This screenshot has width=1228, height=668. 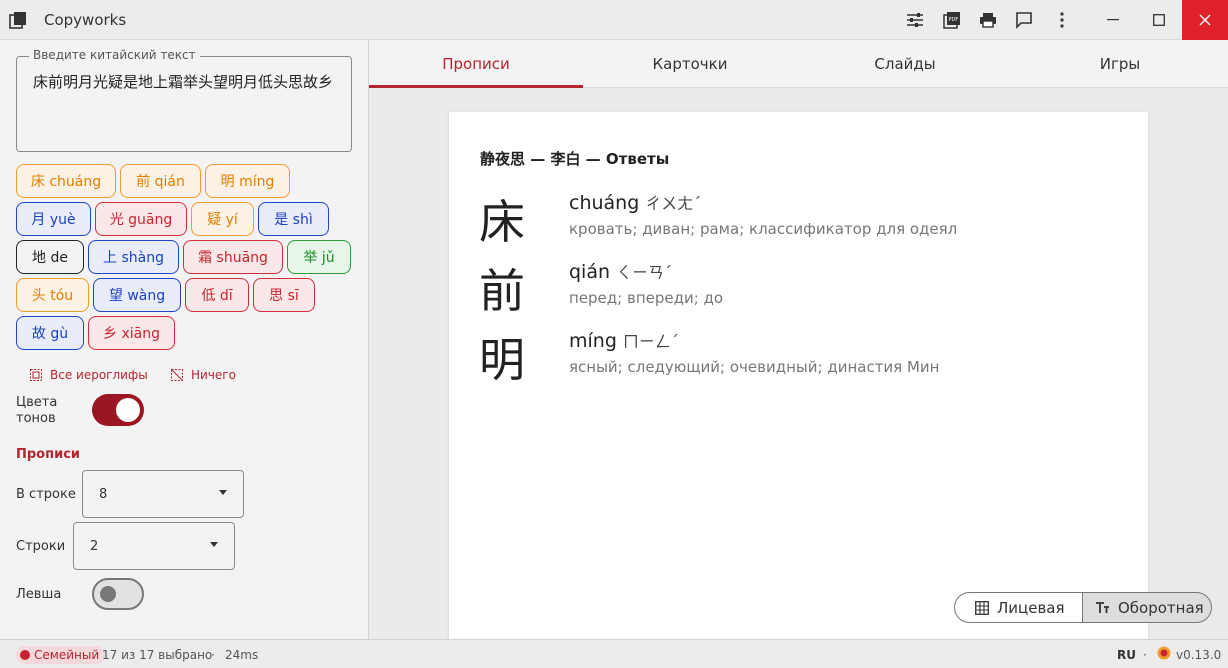 I want to click on chip-guang: 光 guāng, so click(x=141, y=219).